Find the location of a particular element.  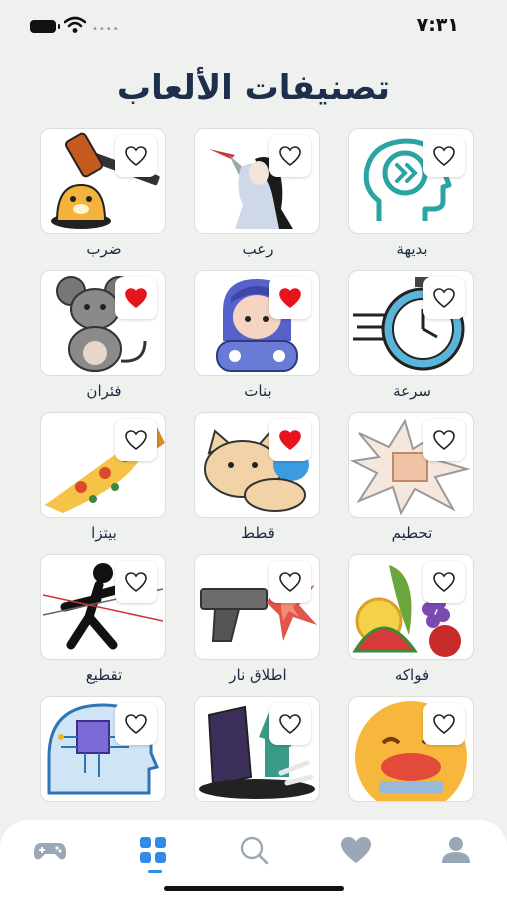

tab-profile is located at coordinates (456, 850).